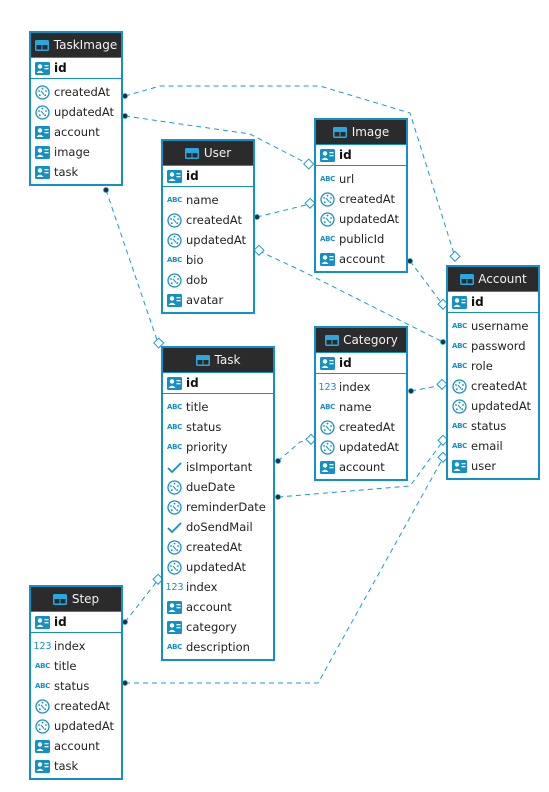  What do you see at coordinates (141, 601) in the screenshot?
I see `edge-step-task` at bounding box center [141, 601].